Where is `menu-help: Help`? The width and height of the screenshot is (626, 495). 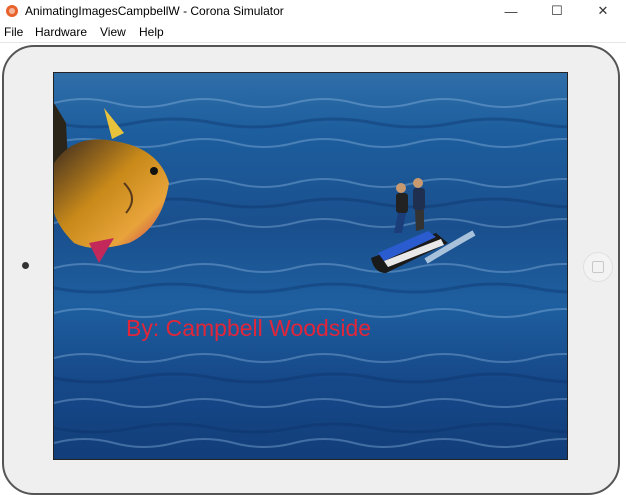 menu-help: Help is located at coordinates (151, 32).